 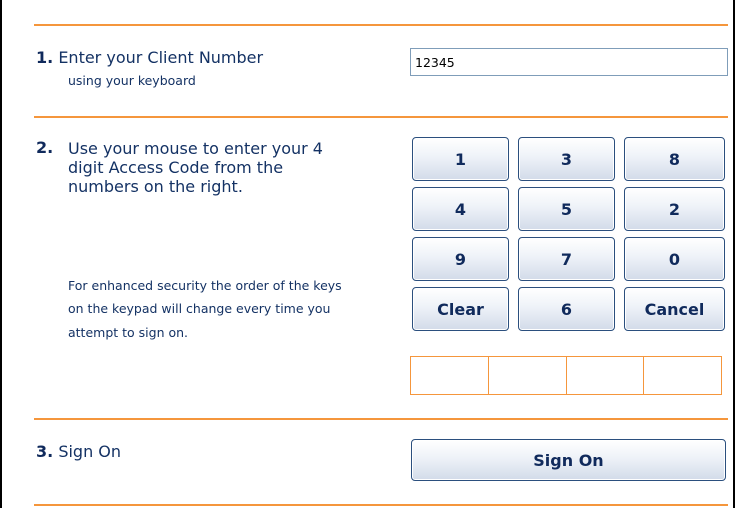 I want to click on divider-bottom, so click(x=381, y=505).